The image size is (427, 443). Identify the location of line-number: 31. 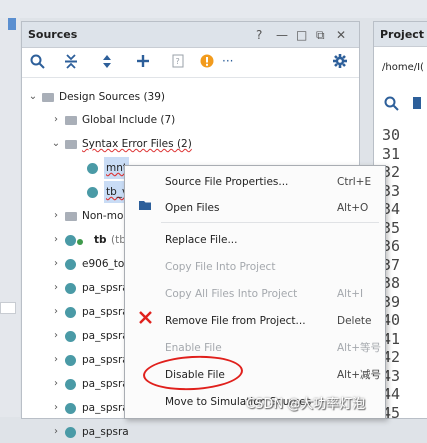
(391, 153).